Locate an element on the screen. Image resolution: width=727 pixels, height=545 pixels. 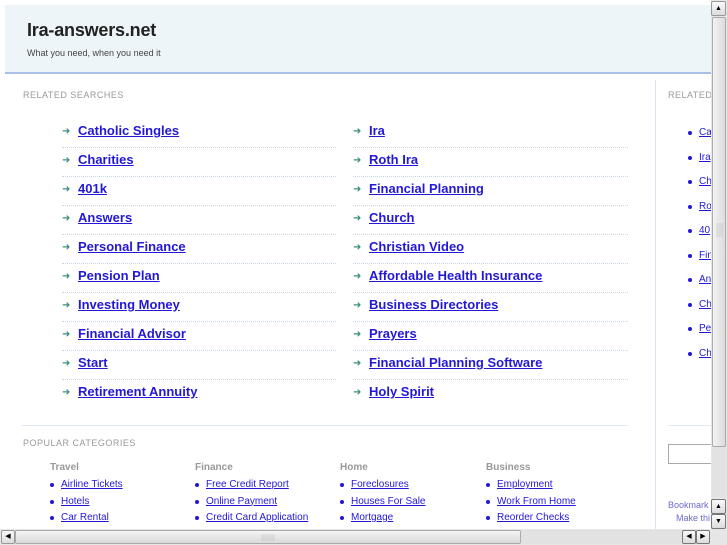
site-tagline: What you need, when you need it is located at coordinates (94, 53).